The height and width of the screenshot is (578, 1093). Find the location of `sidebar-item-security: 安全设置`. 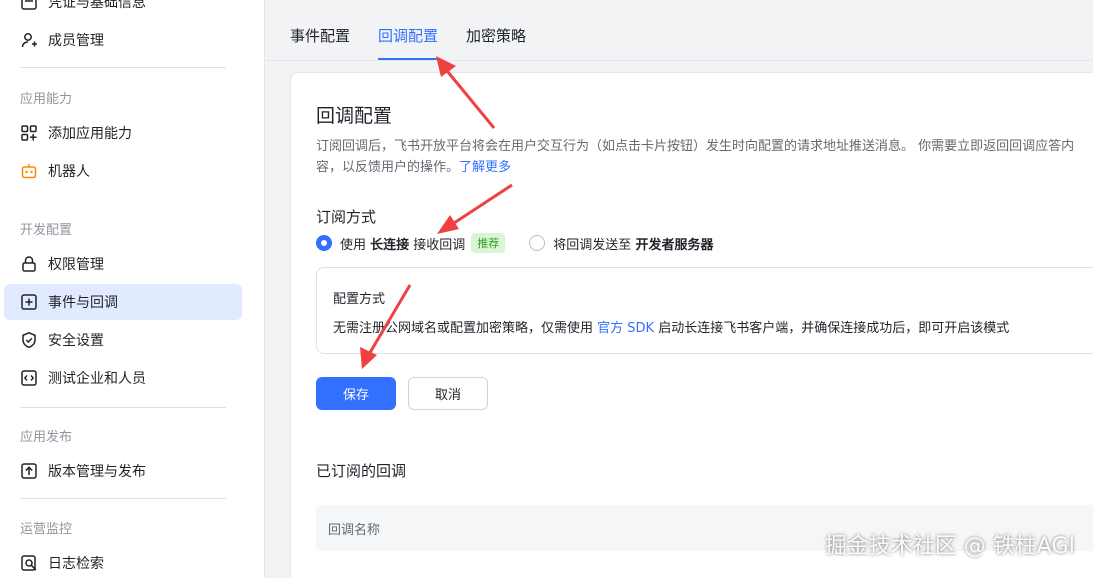

sidebar-item-security: 安全设置 is located at coordinates (123, 340).